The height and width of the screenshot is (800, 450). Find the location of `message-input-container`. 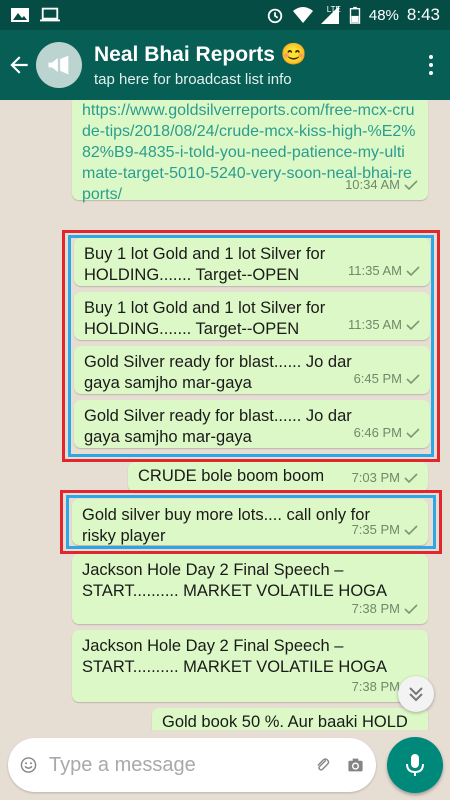

message-input-container is located at coordinates (192, 765).